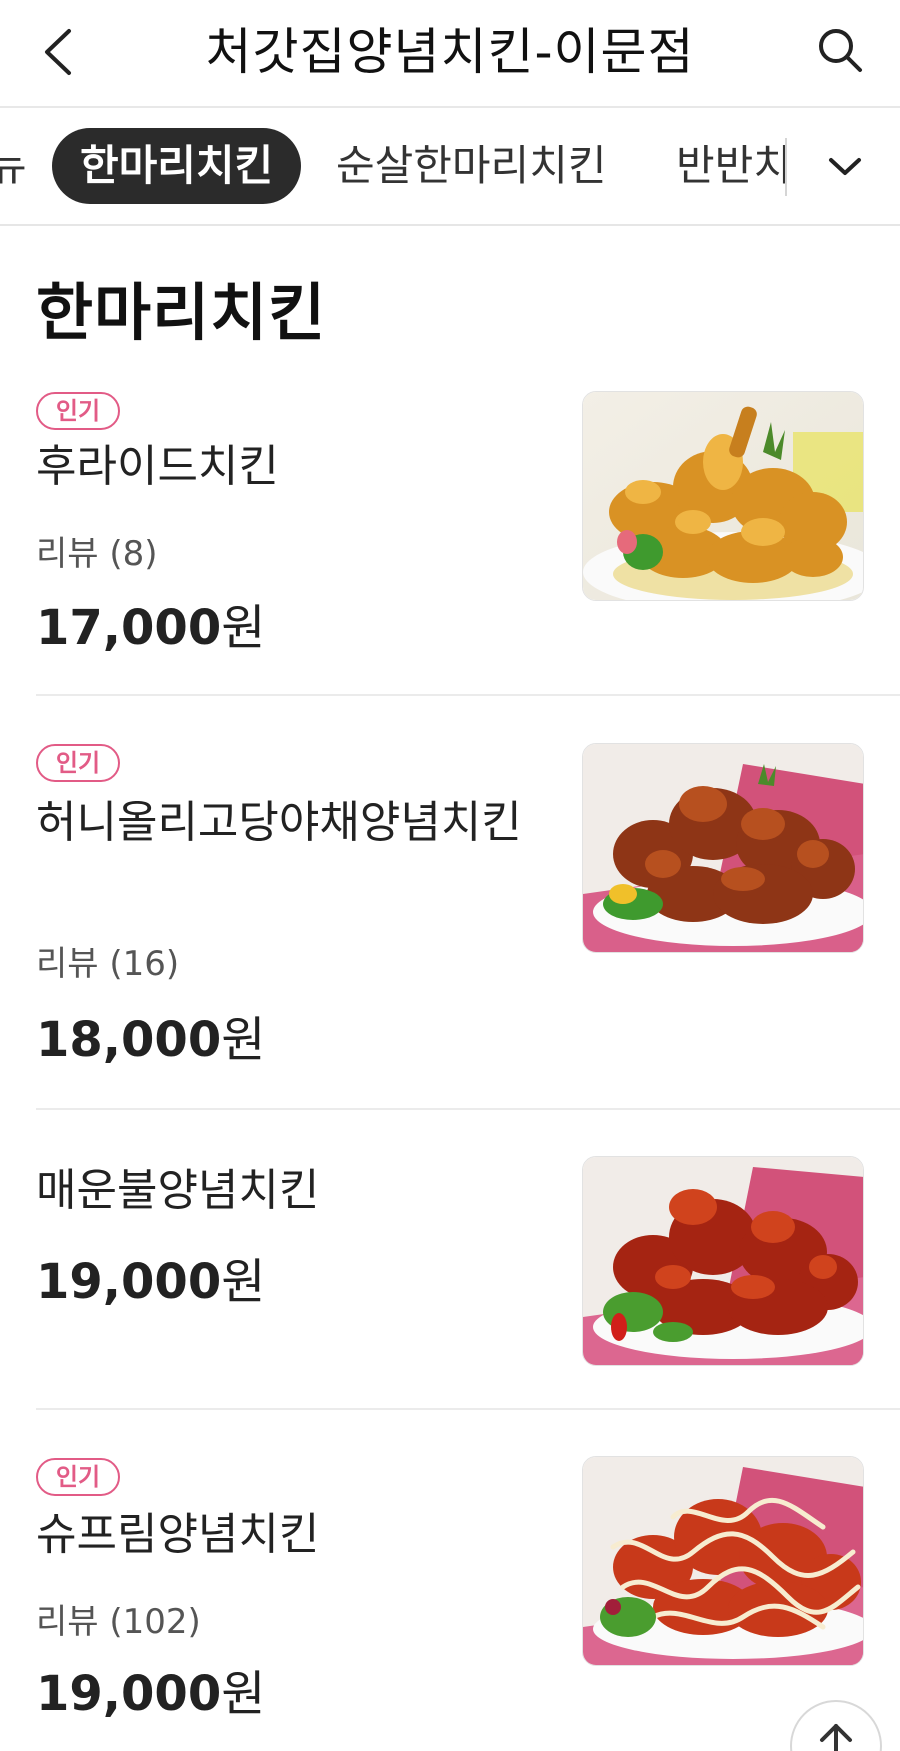  I want to click on search-icon, so click(840, 50).